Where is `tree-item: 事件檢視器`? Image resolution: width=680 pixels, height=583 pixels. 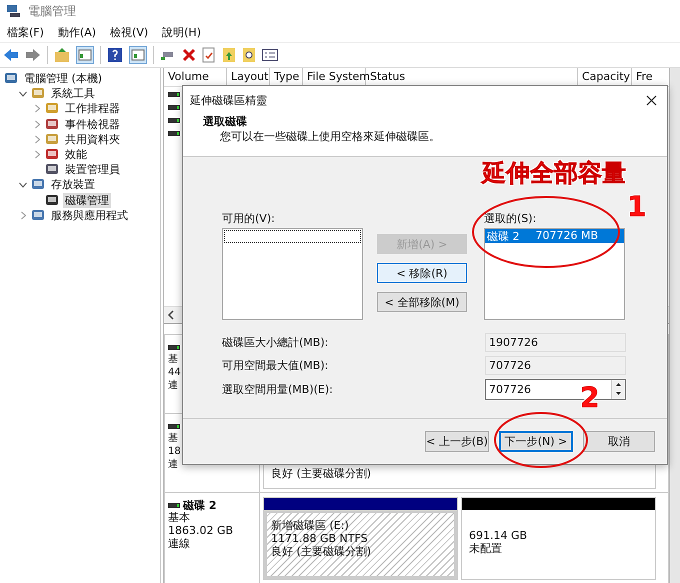 tree-item: 事件檢視器 is located at coordinates (92, 124).